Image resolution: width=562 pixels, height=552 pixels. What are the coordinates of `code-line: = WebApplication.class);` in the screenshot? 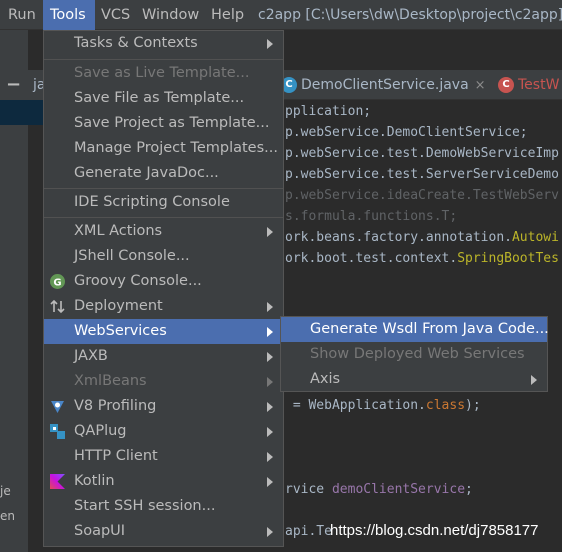 It's located at (383, 405).